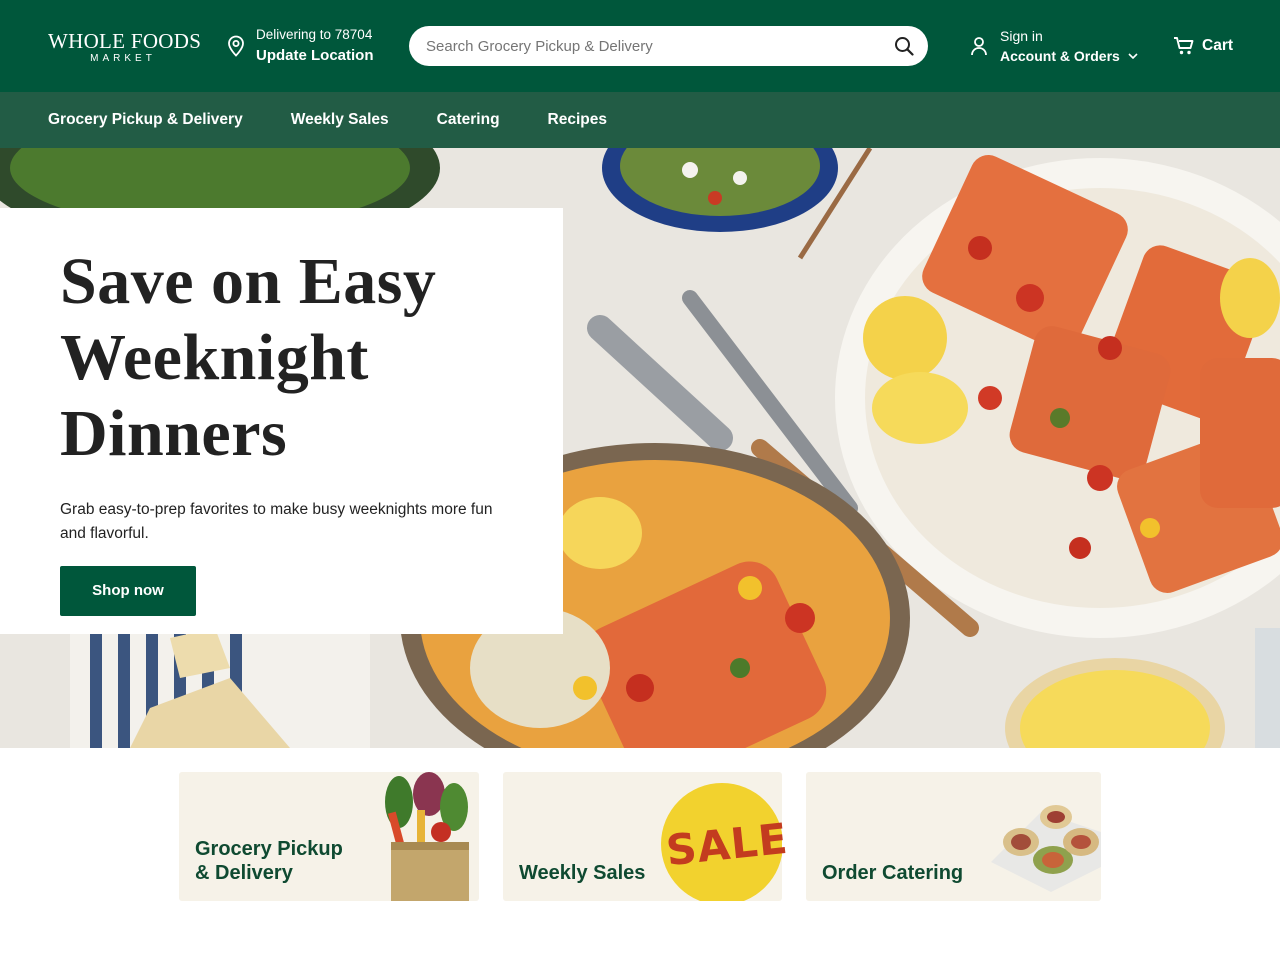  Describe the element at coordinates (340, 120) in the screenshot. I see `nav-item-weekly-sales: Weekly Sales` at that location.